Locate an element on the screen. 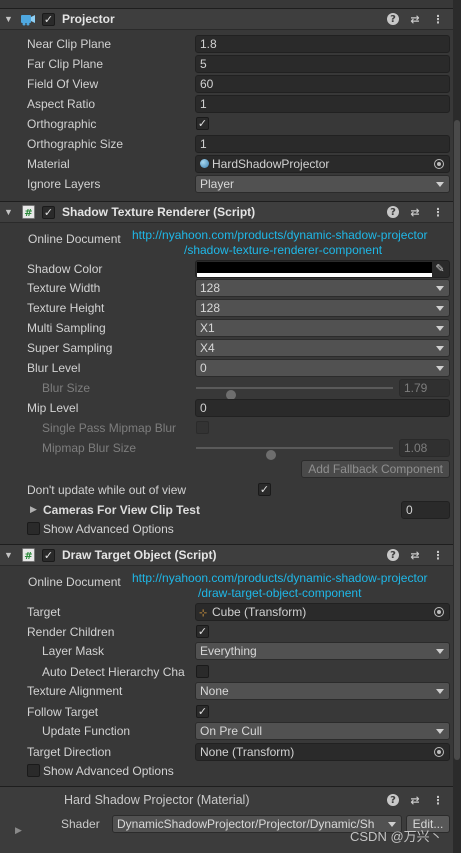  material-object-field: HardShadowProjector is located at coordinates (322, 164).